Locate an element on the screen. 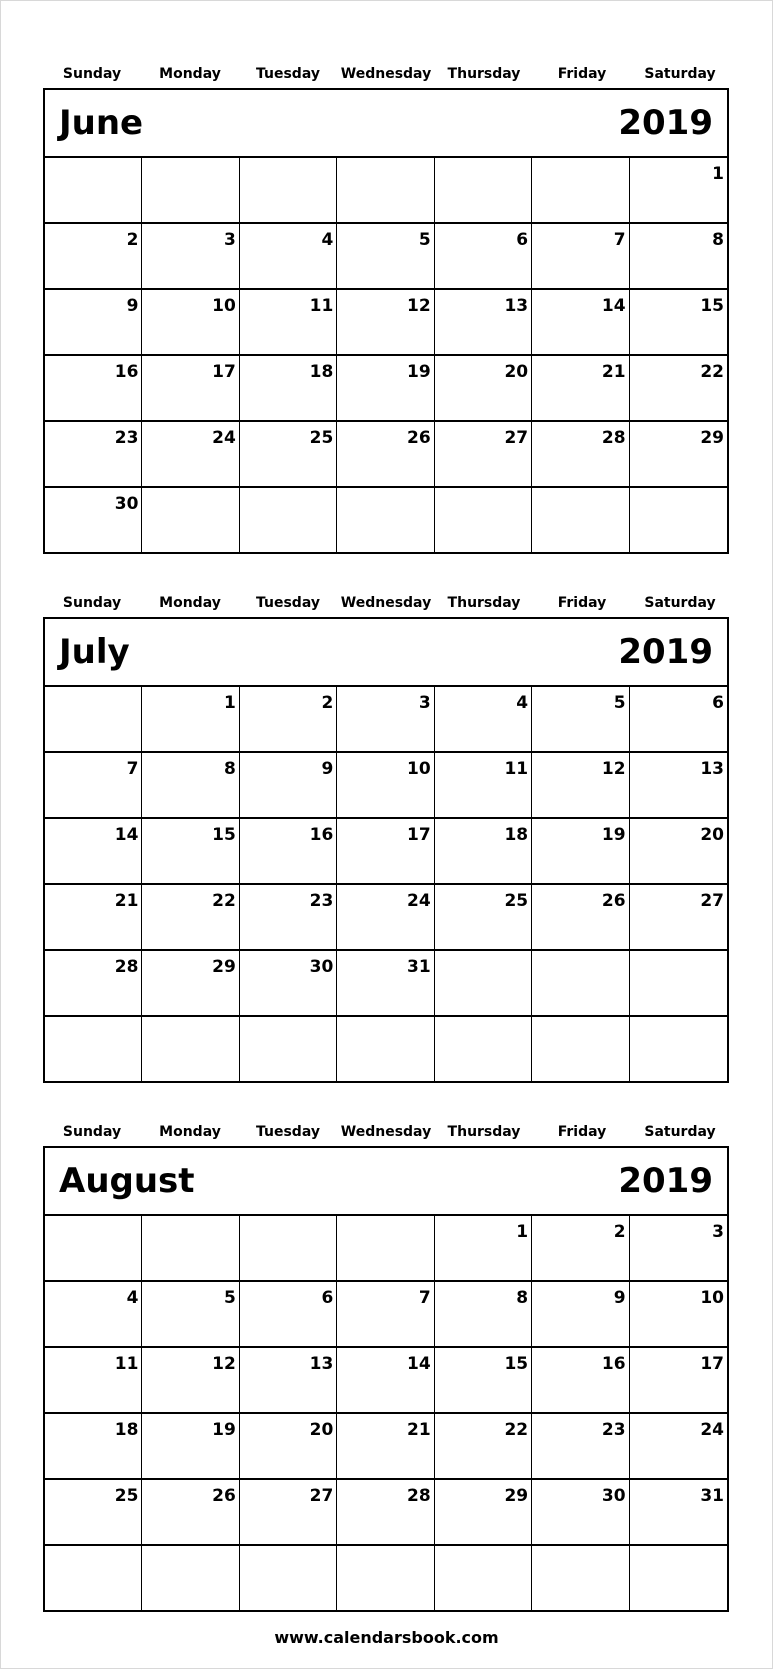 The height and width of the screenshot is (1669, 773). month-name: August is located at coordinates (127, 1181).